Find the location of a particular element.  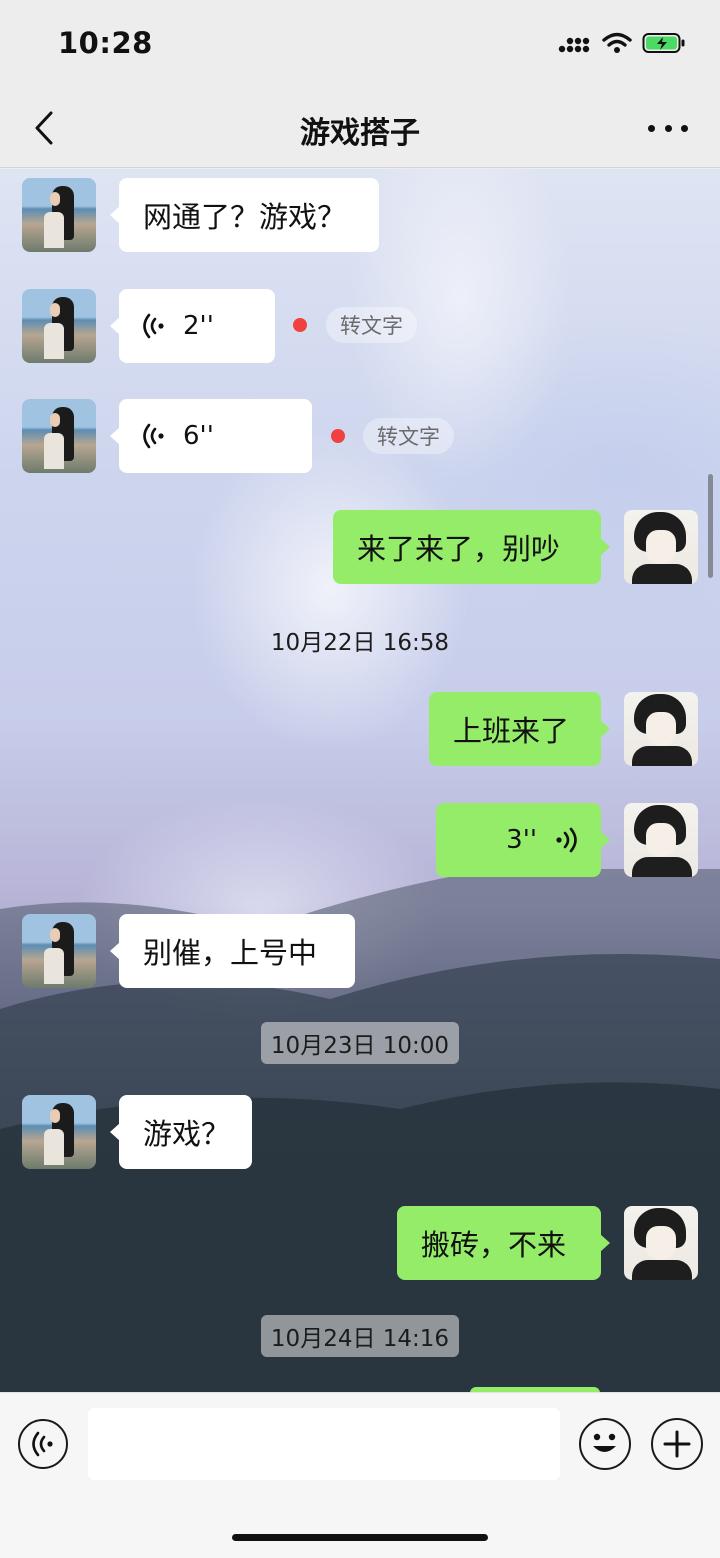

message-bubble-outgoing: 上班来了 is located at coordinates (519, 729).